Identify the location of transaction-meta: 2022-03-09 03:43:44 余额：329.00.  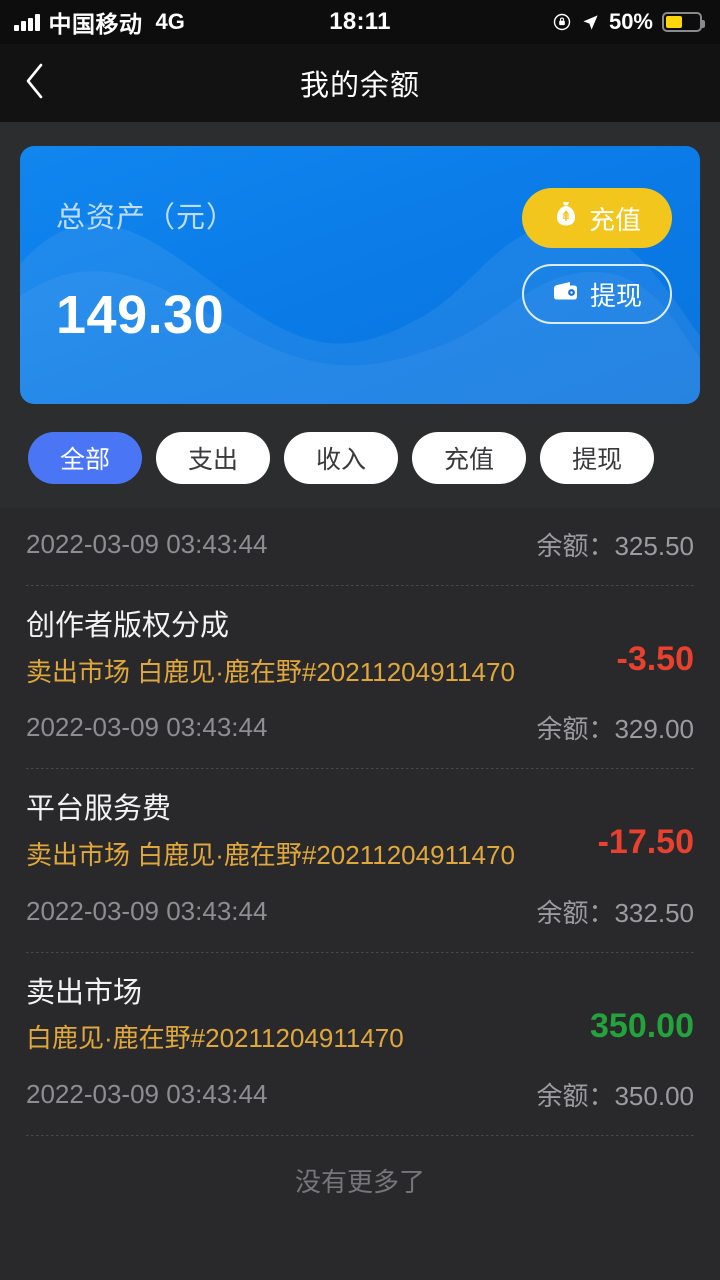
(360, 729).